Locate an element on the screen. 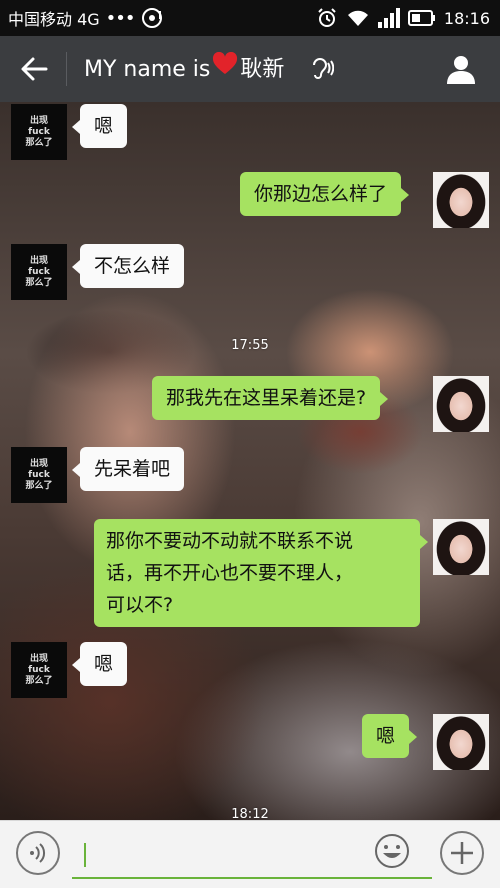 The width and height of the screenshot is (500, 888). sent-message: 那你不要动不动就不联系不说 话，再不开心也不要不理人， 可以不? is located at coordinates (261, 573).